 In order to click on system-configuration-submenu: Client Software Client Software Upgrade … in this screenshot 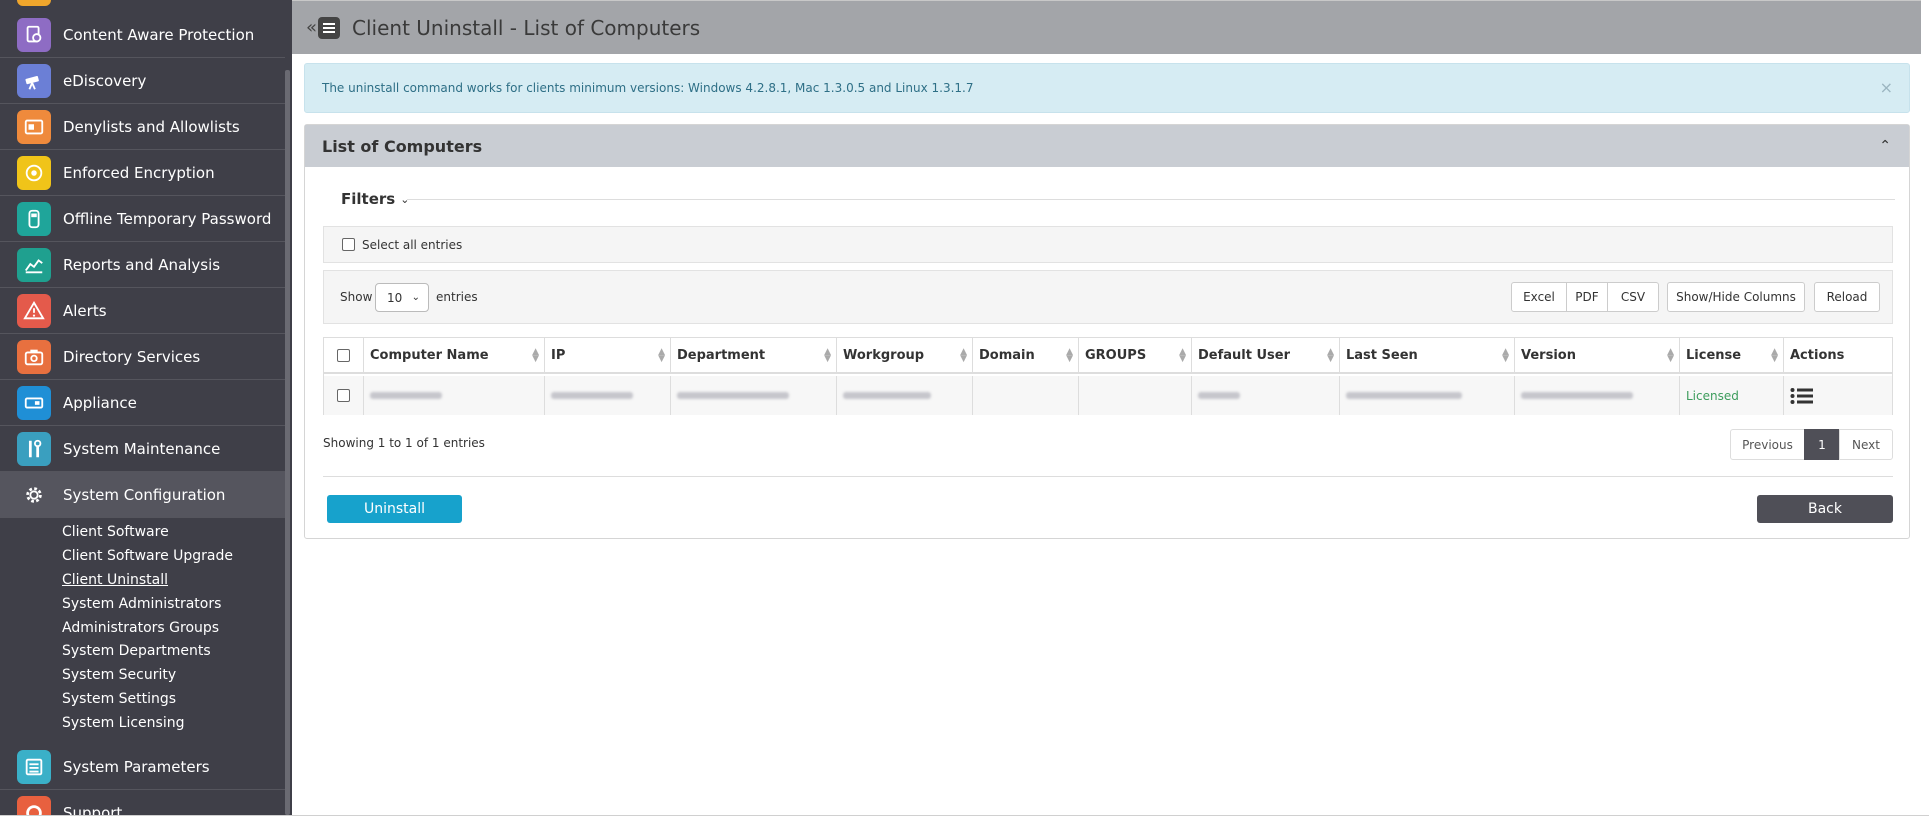, I will do `click(142, 631)`.